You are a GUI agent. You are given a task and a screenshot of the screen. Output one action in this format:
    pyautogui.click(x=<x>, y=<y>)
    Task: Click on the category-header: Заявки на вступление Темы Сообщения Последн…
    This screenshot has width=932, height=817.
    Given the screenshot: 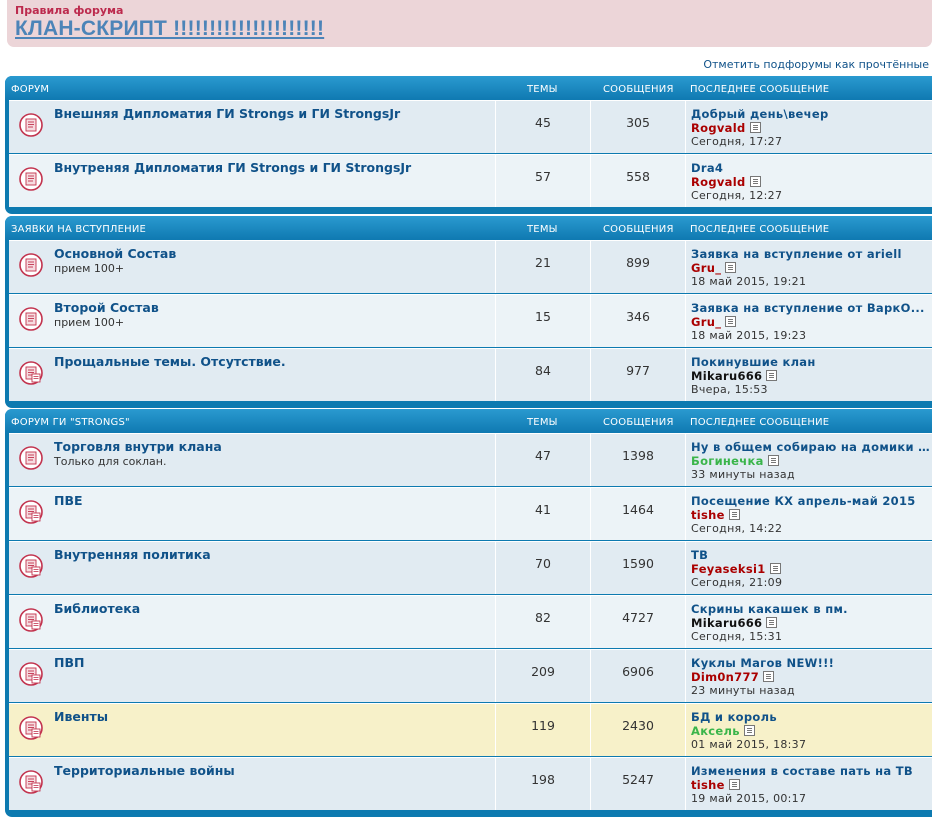 What is the action you would take?
    pyautogui.click(x=468, y=228)
    